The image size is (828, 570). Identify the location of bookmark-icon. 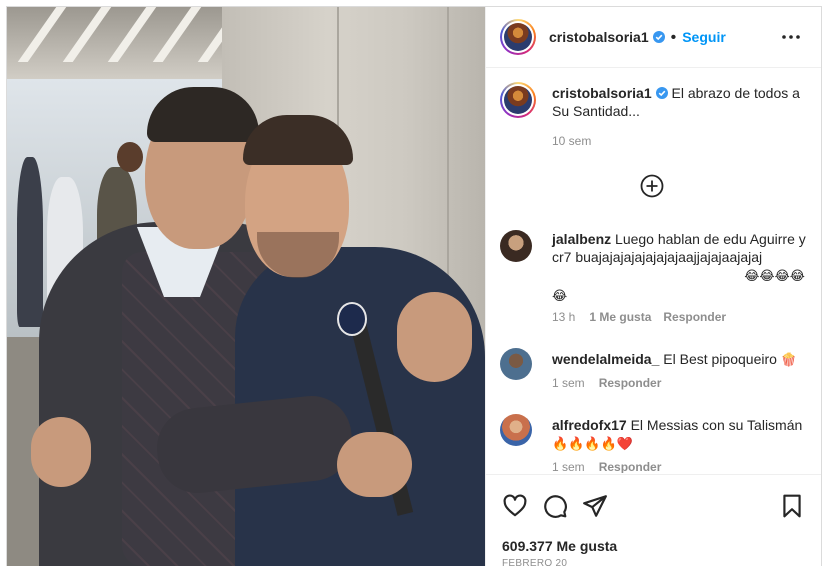
(792, 506).